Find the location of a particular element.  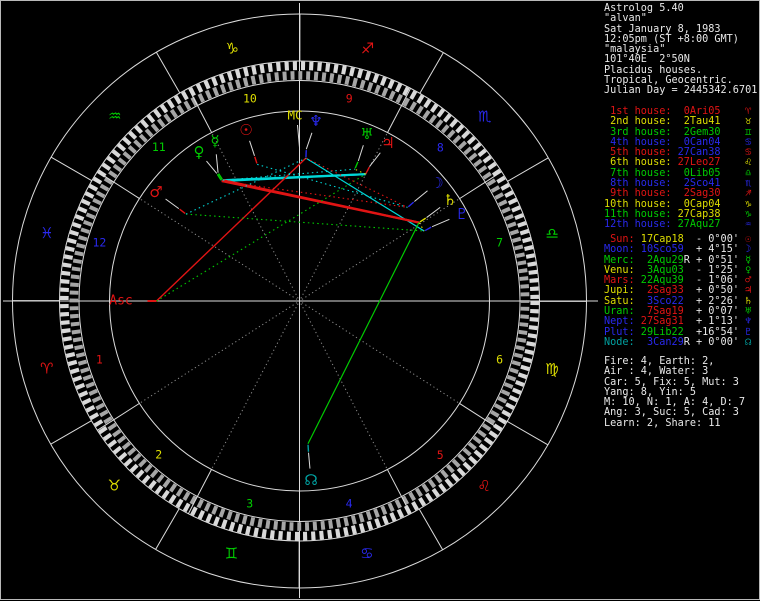

planet-position-value: 3Can29 is located at coordinates (659, 342).